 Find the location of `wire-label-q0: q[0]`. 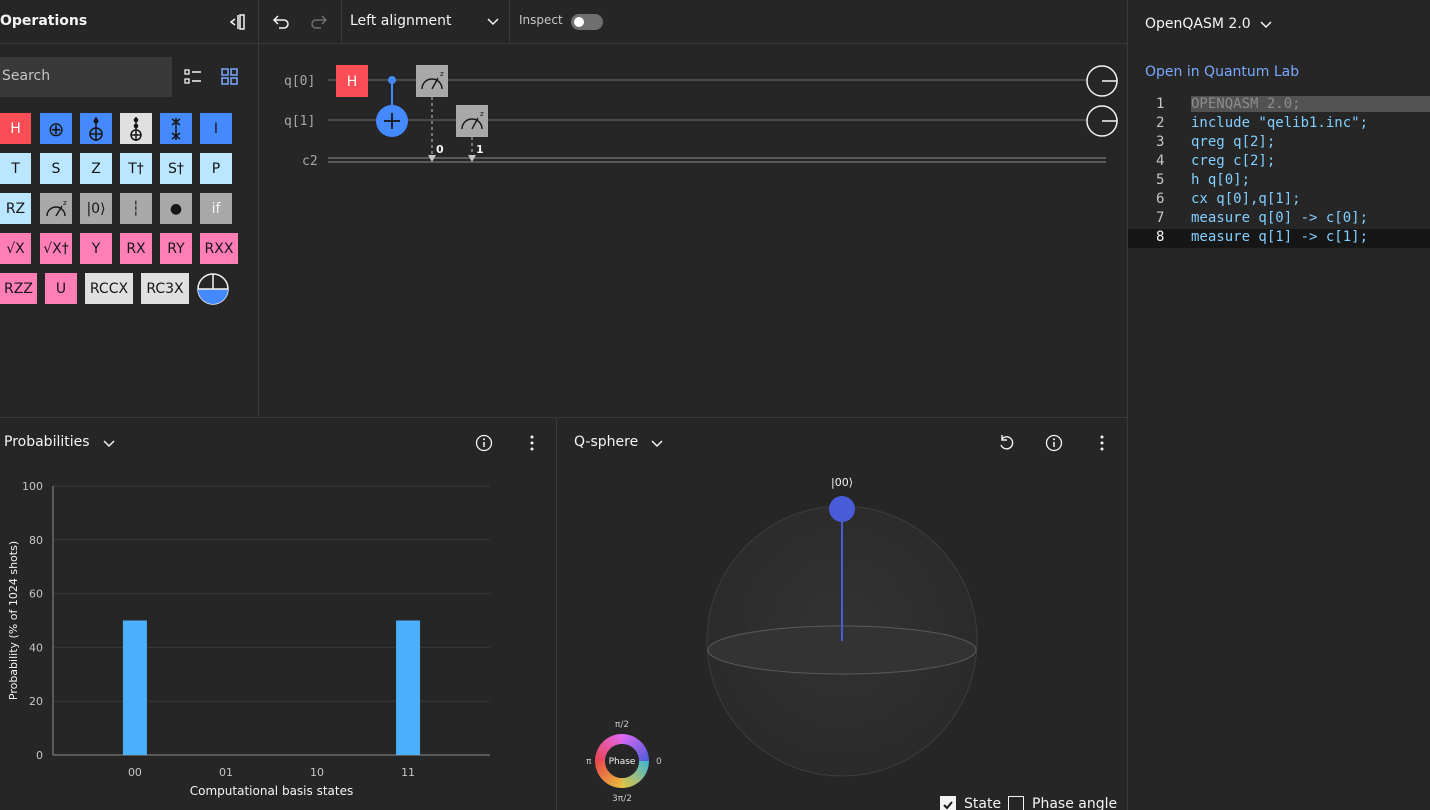

wire-label-q0: q[0] is located at coordinates (299, 81).